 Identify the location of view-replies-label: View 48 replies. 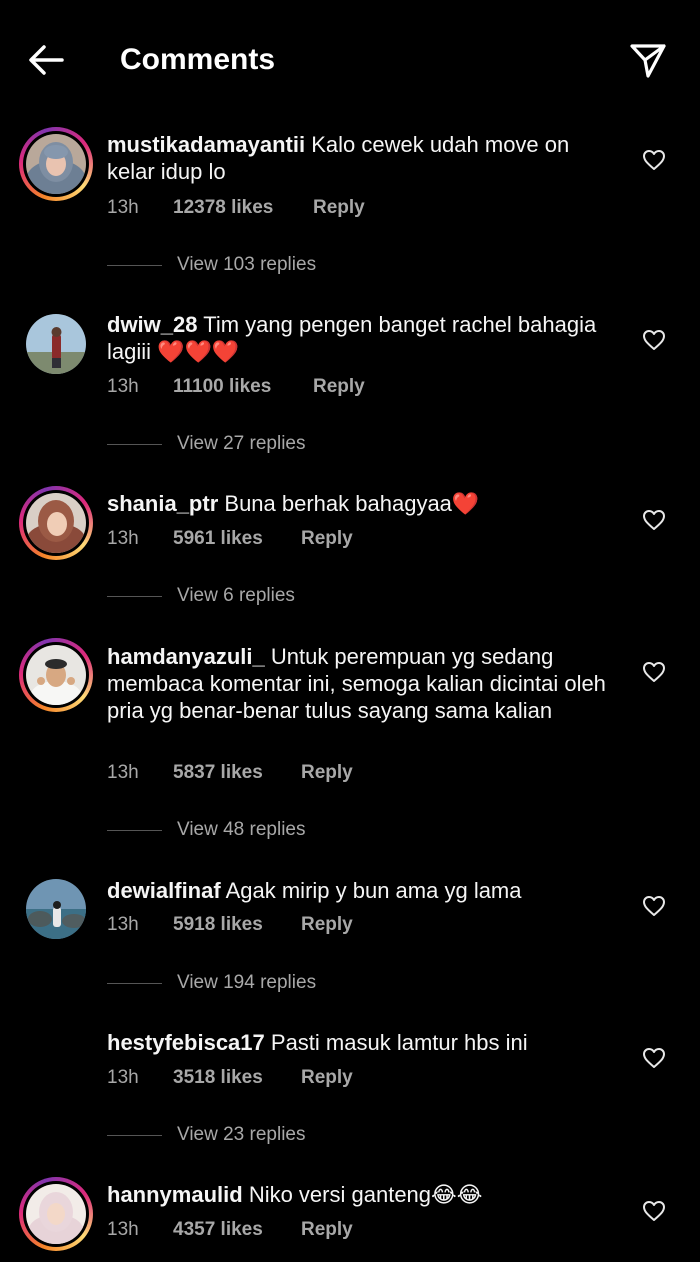
(241, 829).